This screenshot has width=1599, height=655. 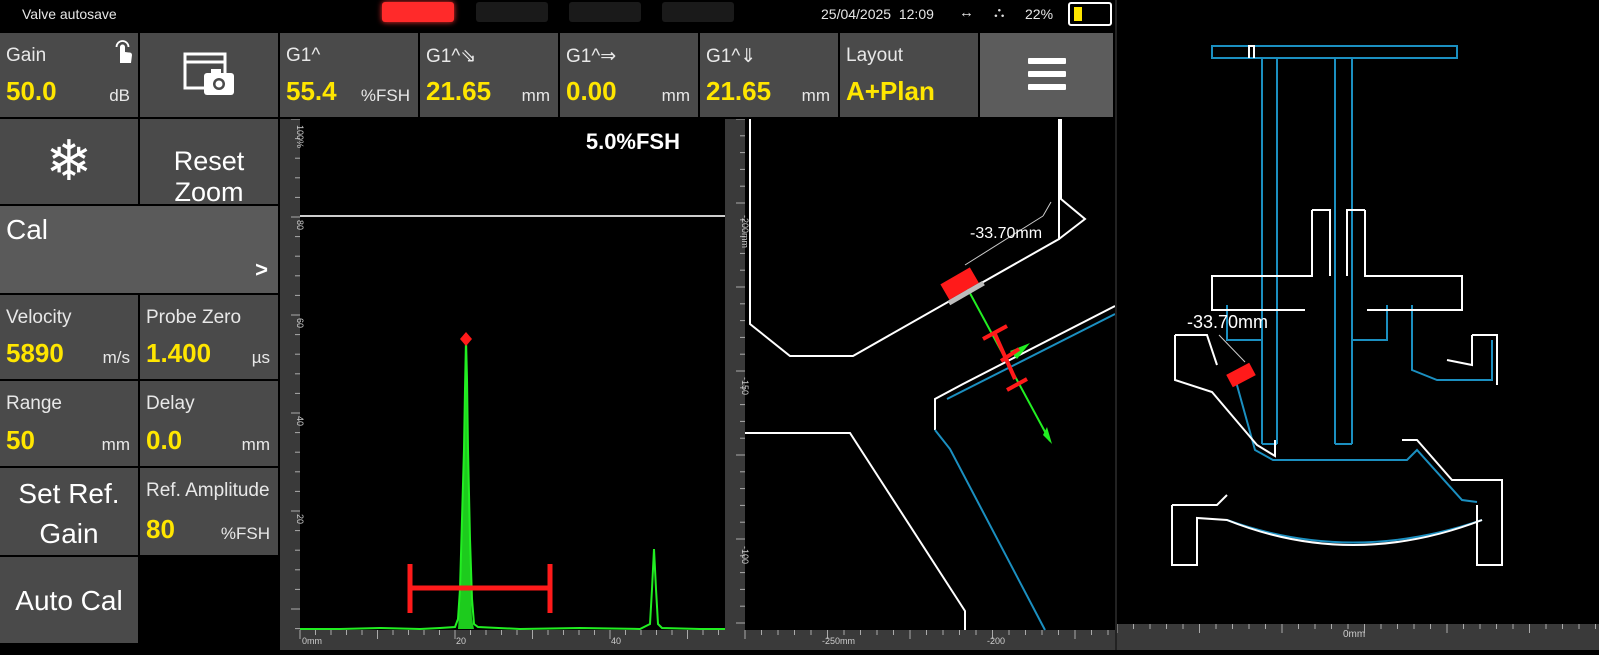 I want to click on ascan-y-tick-label: 100%, so click(x=300, y=136).